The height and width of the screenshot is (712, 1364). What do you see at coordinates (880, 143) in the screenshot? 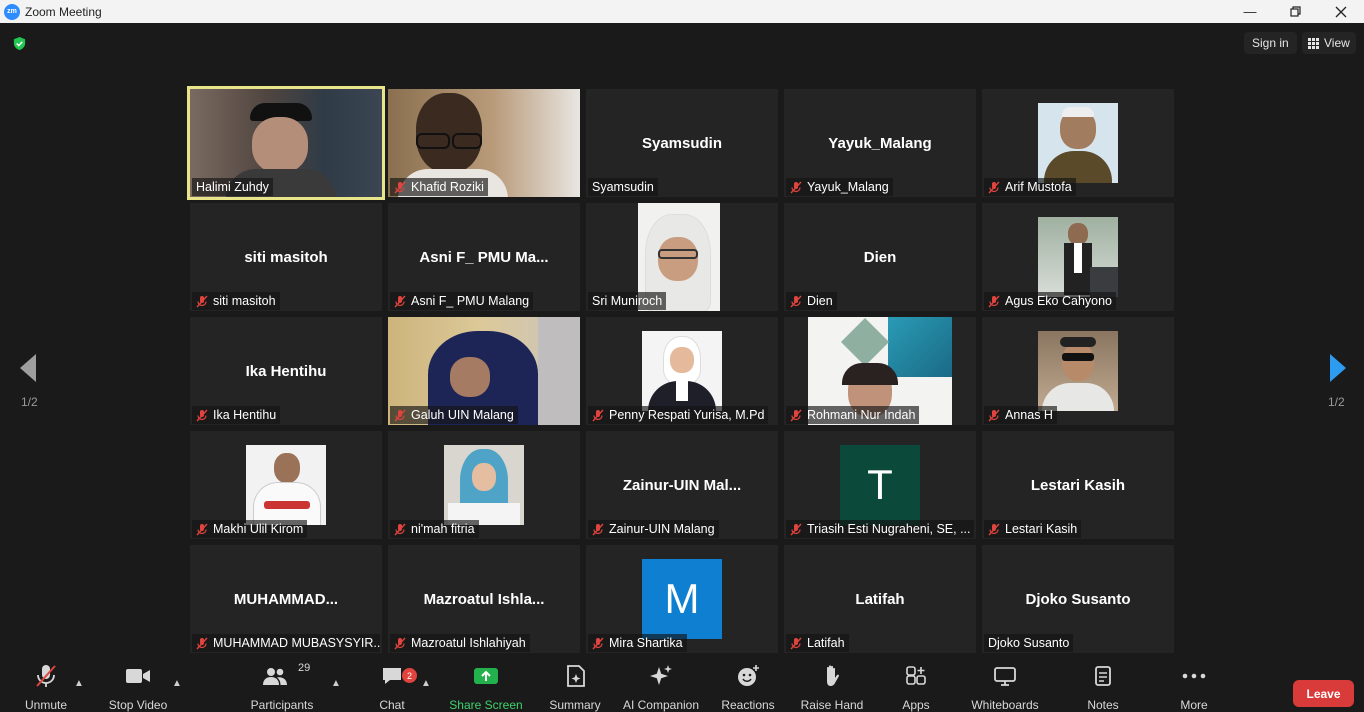
I see `participant-tile: Yayuk_Malang Yayuk_Malang` at bounding box center [880, 143].